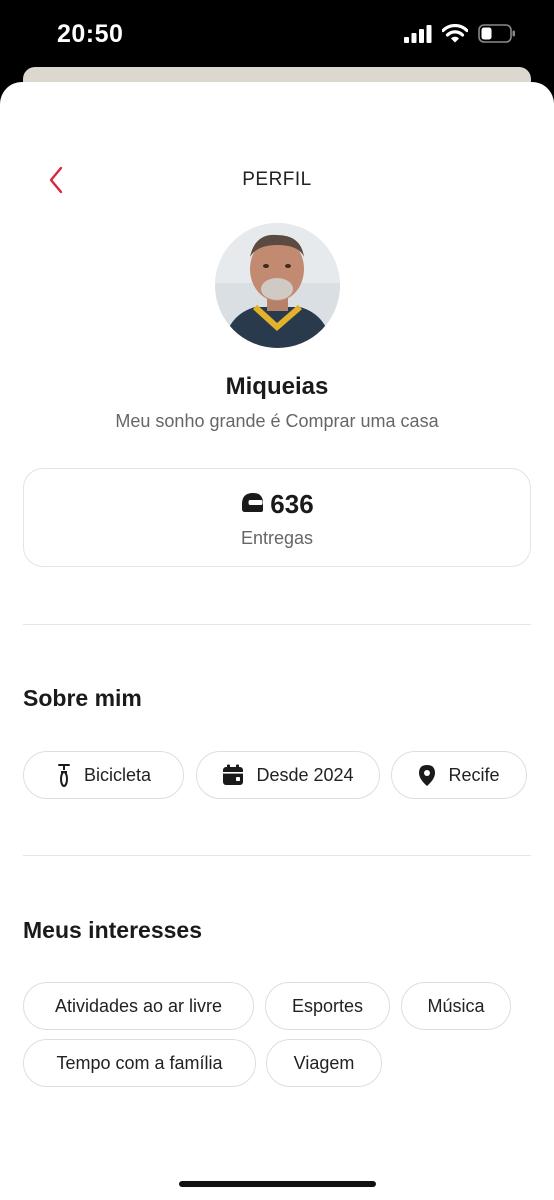  I want to click on chip-city: Recife, so click(459, 775).